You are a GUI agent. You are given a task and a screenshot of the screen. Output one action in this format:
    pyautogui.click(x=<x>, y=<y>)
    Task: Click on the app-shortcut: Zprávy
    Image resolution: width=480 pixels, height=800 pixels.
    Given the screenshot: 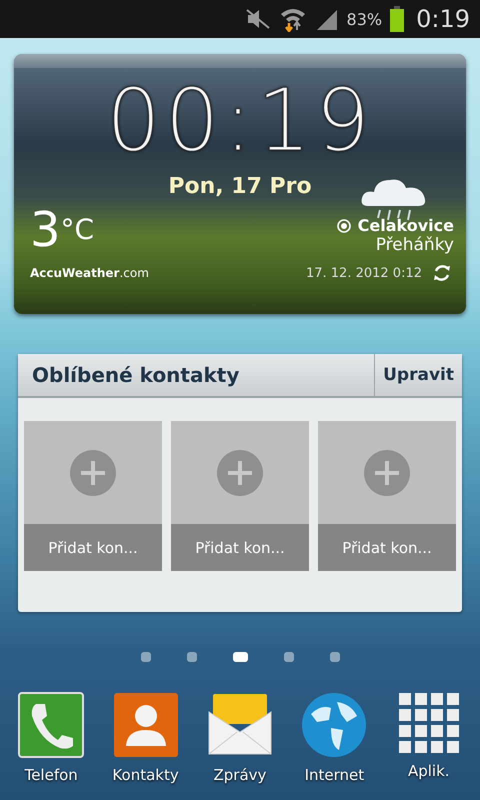 What is the action you would take?
    pyautogui.click(x=239, y=738)
    